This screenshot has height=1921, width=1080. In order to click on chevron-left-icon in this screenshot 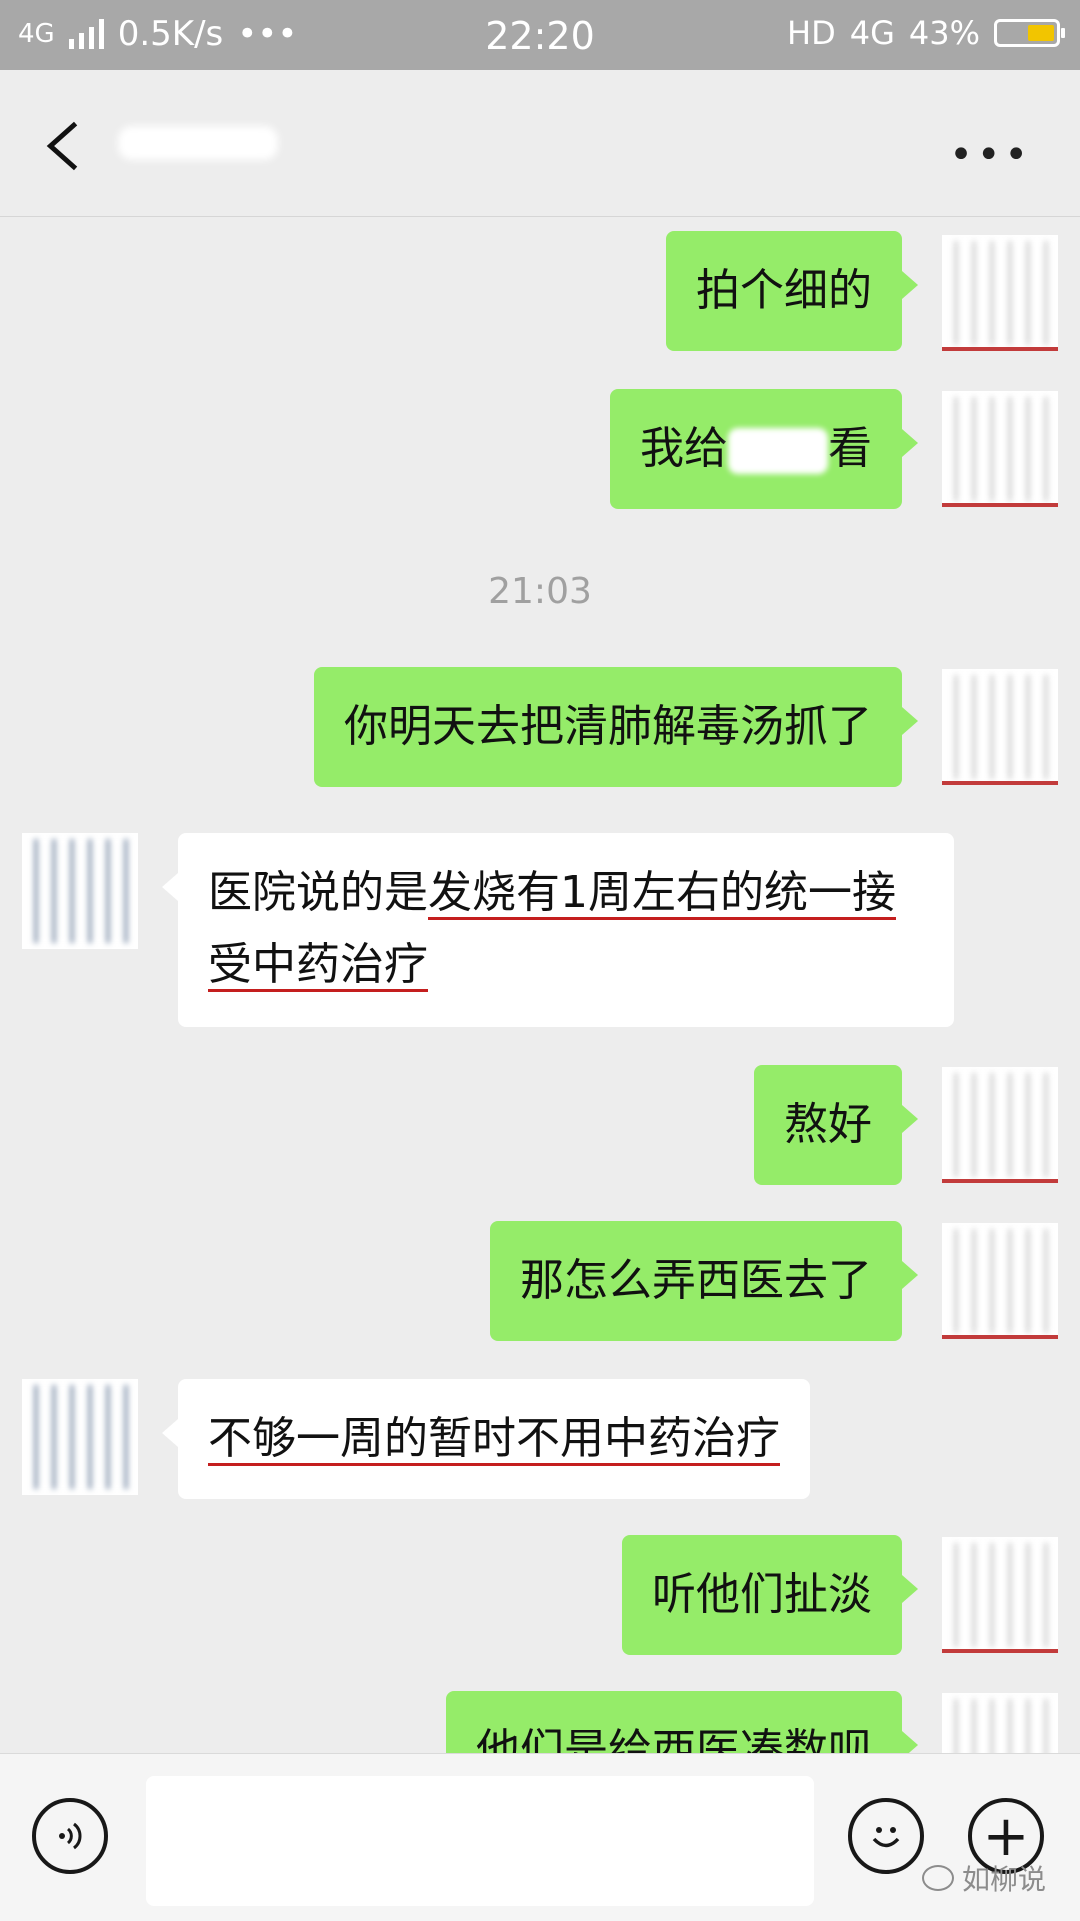, I will do `click(62, 146)`.